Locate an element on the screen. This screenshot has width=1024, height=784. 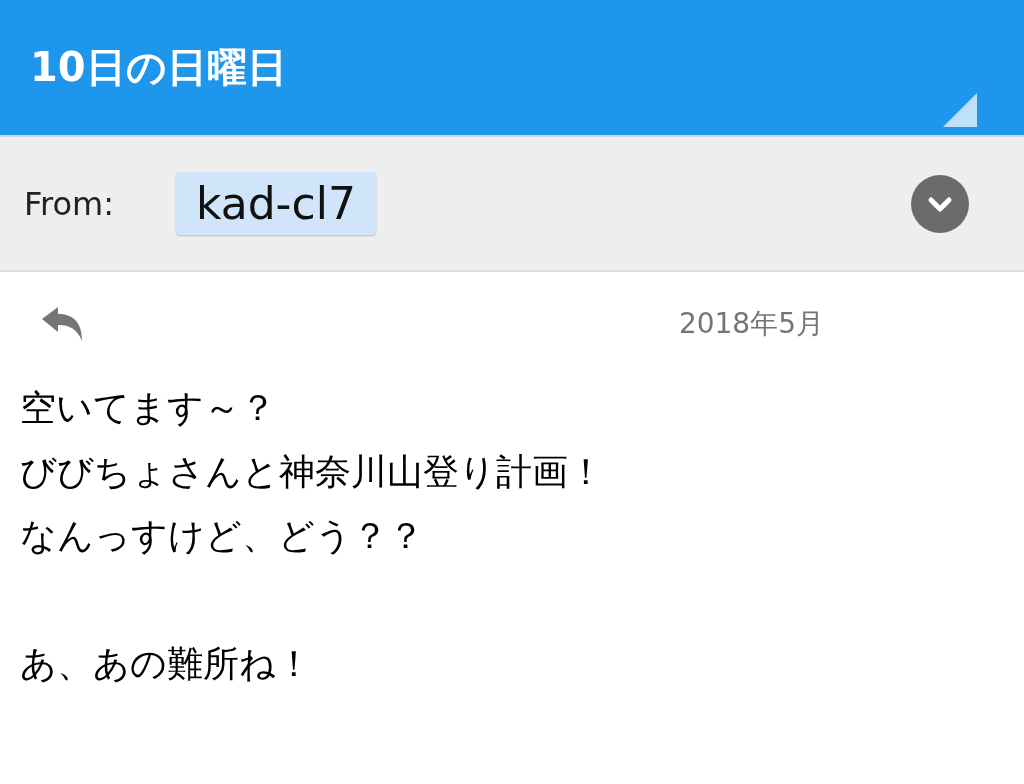
message-line: びびちょさんと神奈川山登り計画！ is located at coordinates (312, 472).